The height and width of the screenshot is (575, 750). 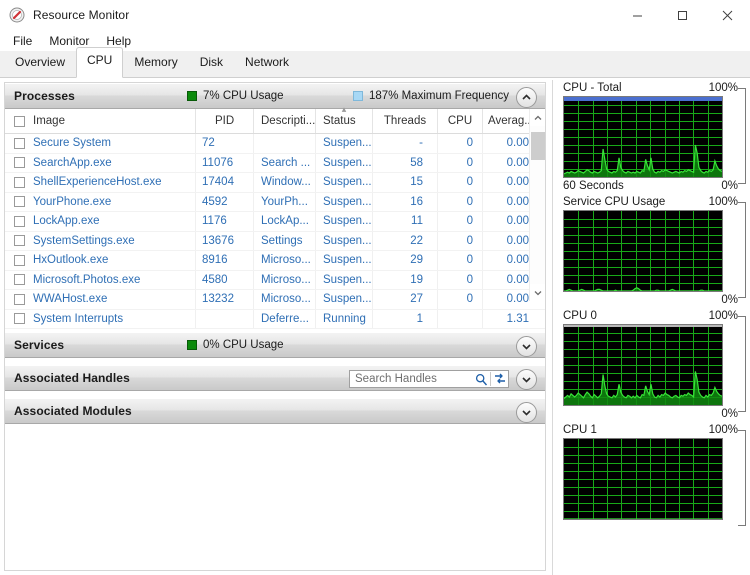 What do you see at coordinates (404, 240) in the screenshot?
I see `row-threads: 22` at bounding box center [404, 240].